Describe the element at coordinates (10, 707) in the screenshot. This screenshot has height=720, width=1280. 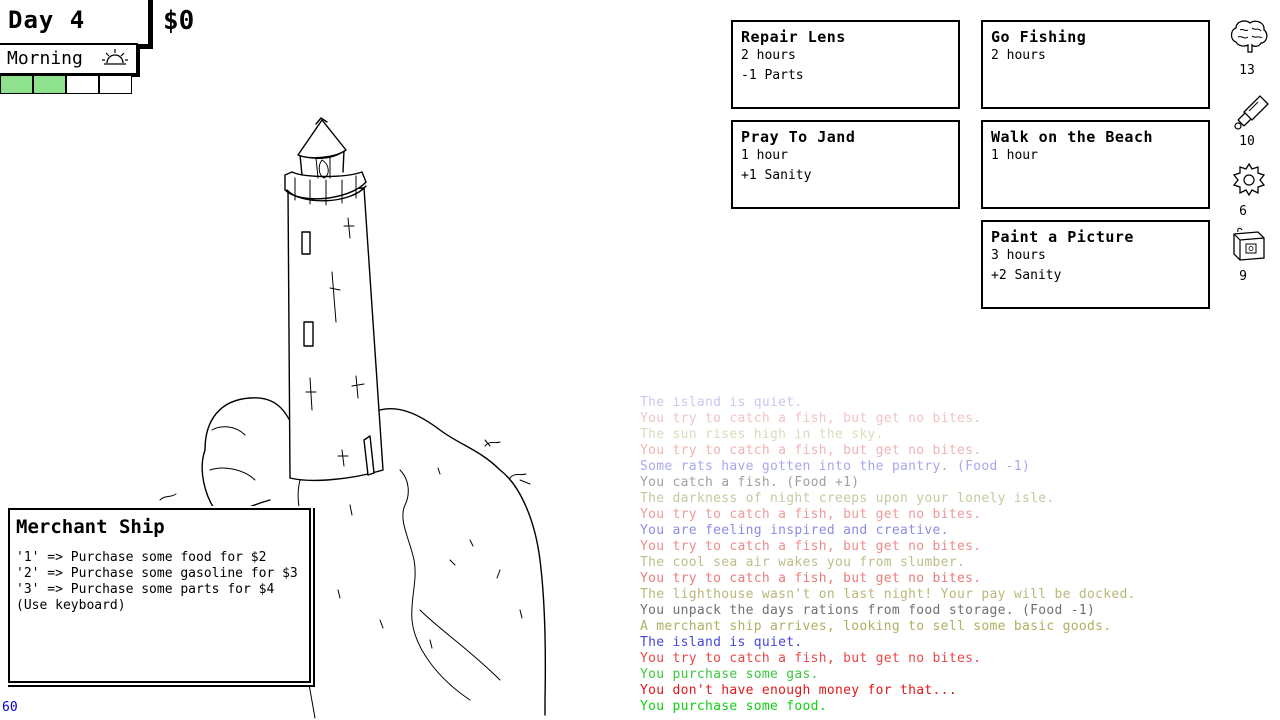
I see `fps-counter: 60` at that location.